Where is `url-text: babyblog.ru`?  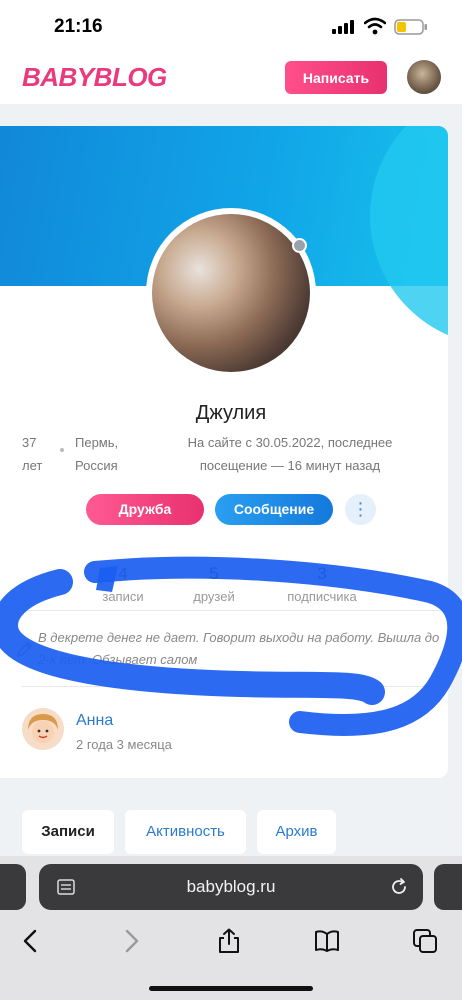
url-text: babyblog.ru is located at coordinates (231, 886).